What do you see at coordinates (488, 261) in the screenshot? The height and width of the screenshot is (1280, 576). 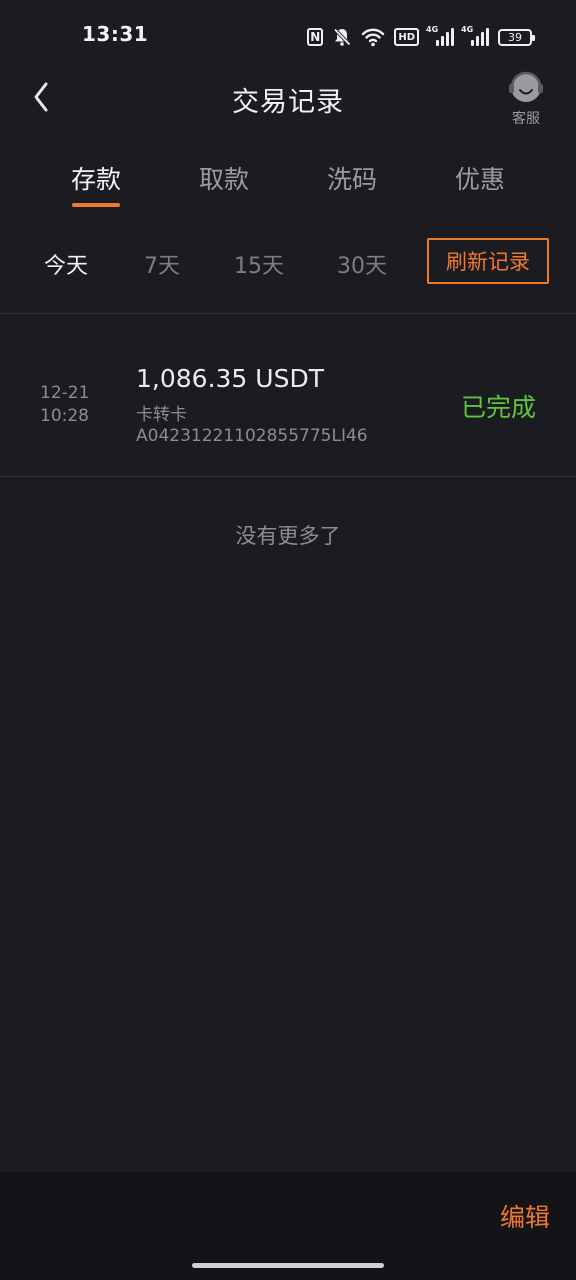 I see `refresh-records-button: 刷新记录` at bounding box center [488, 261].